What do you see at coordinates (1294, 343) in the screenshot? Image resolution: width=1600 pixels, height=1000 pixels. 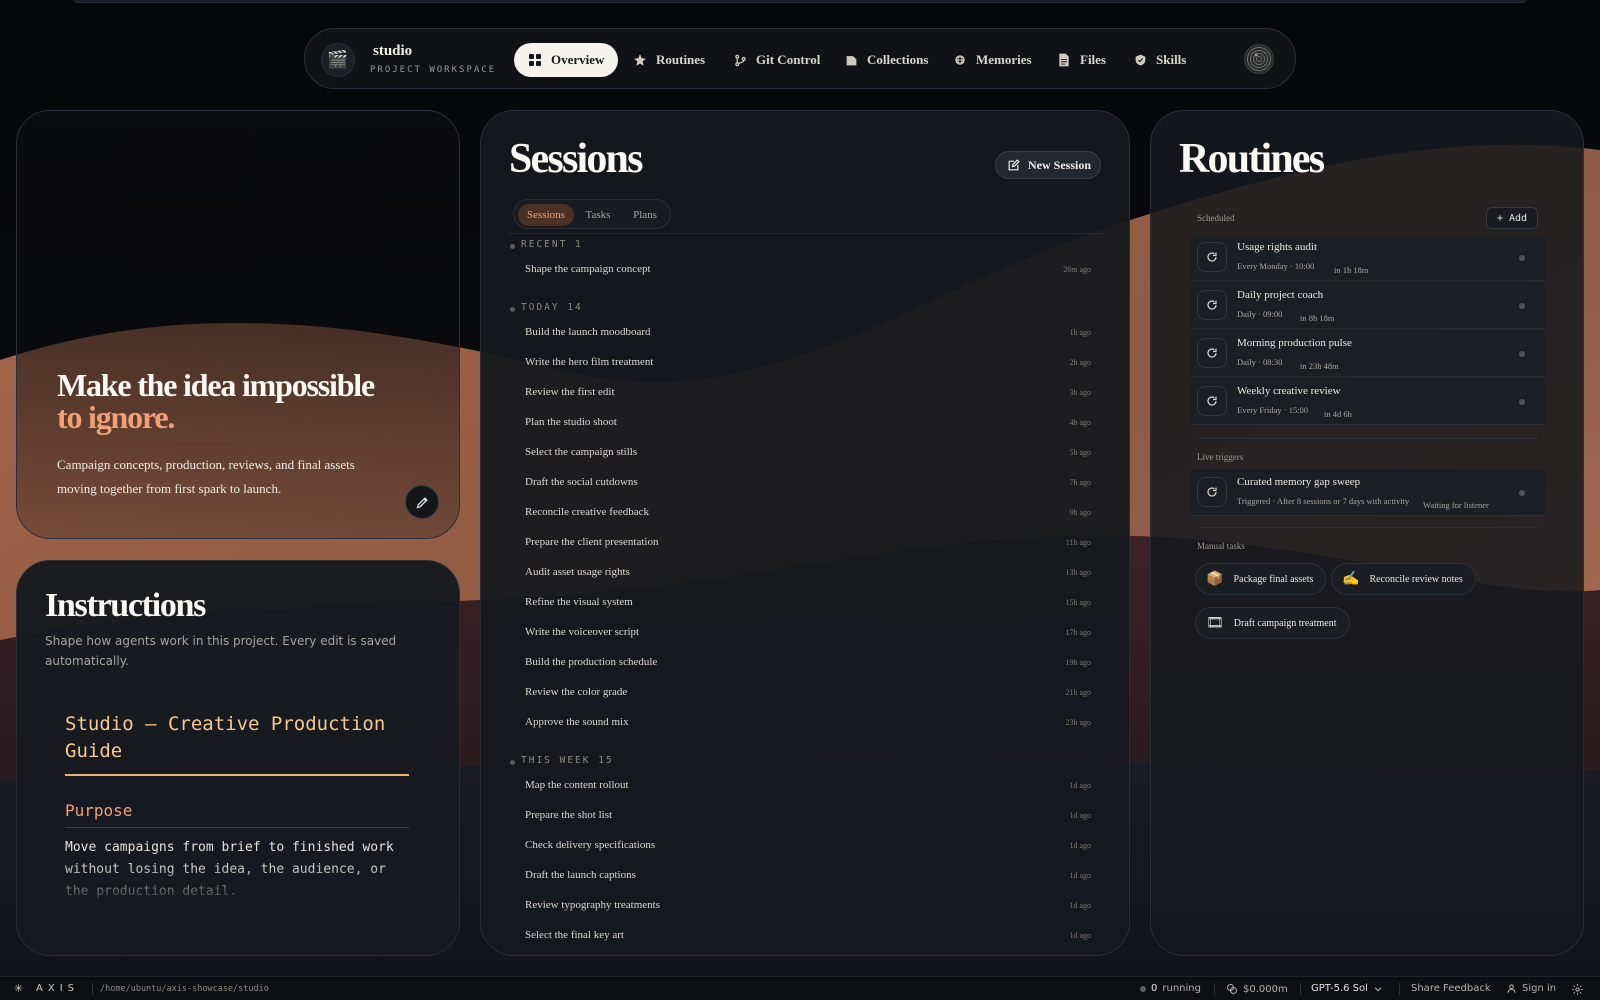 I see `routine-name: Morning production pulse` at bounding box center [1294, 343].